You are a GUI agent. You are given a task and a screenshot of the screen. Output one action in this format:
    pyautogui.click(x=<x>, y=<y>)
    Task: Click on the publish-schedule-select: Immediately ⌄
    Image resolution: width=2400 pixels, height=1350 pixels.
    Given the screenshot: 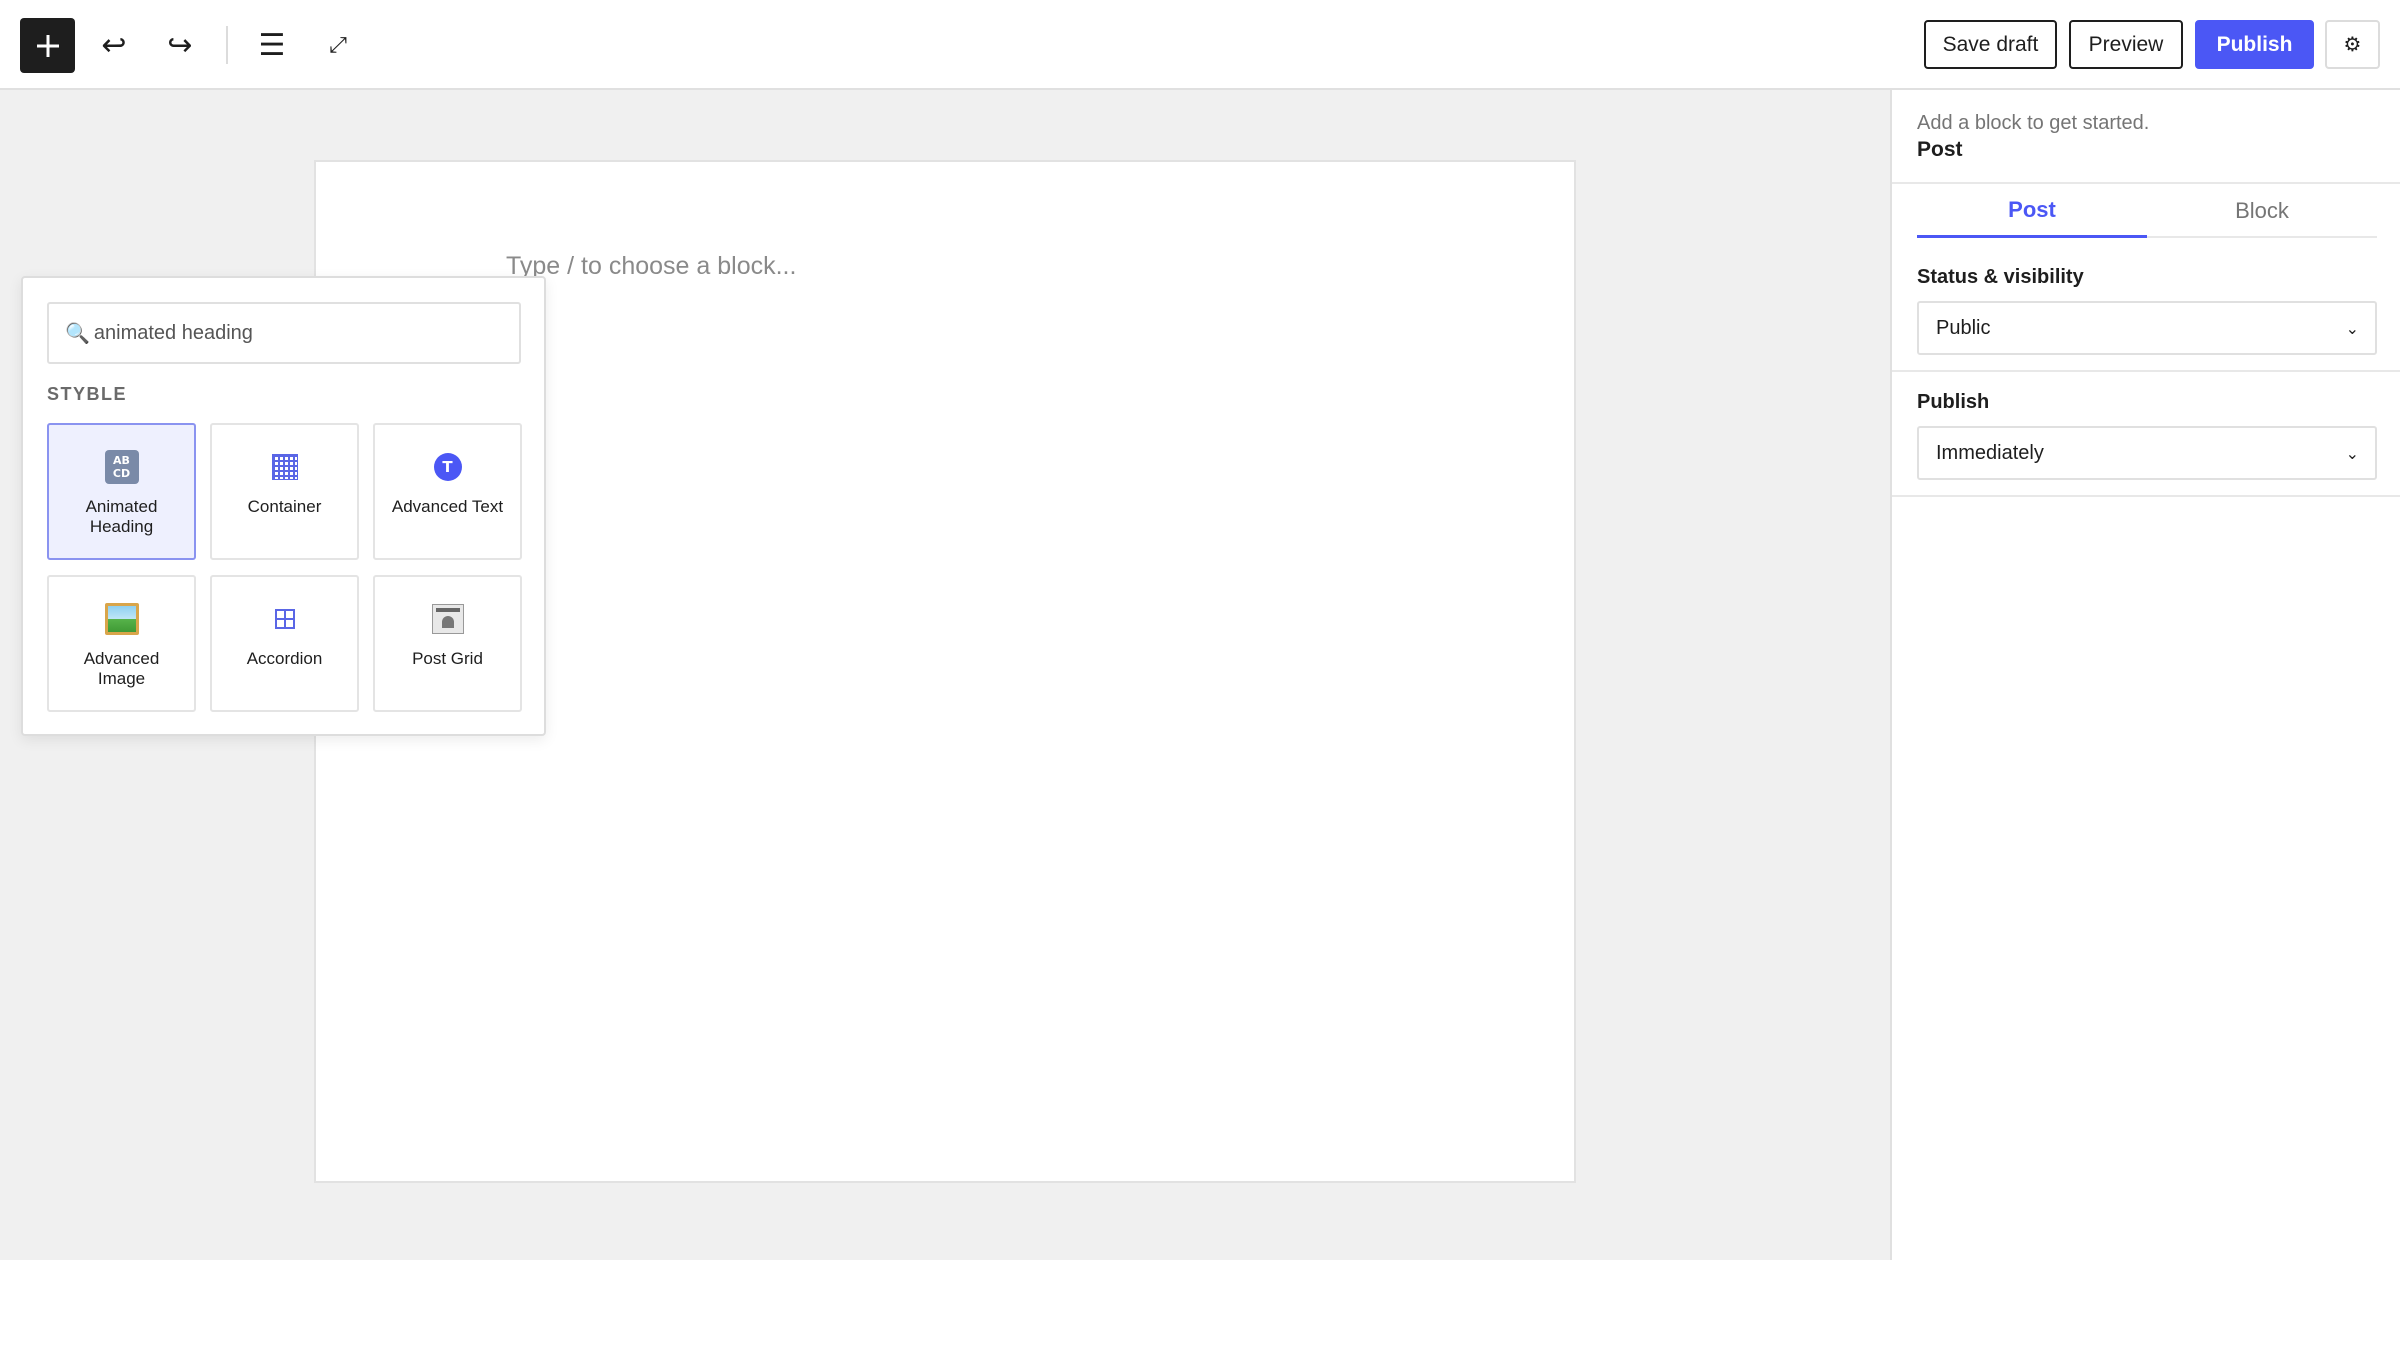 What is the action you would take?
    pyautogui.click(x=2147, y=453)
    